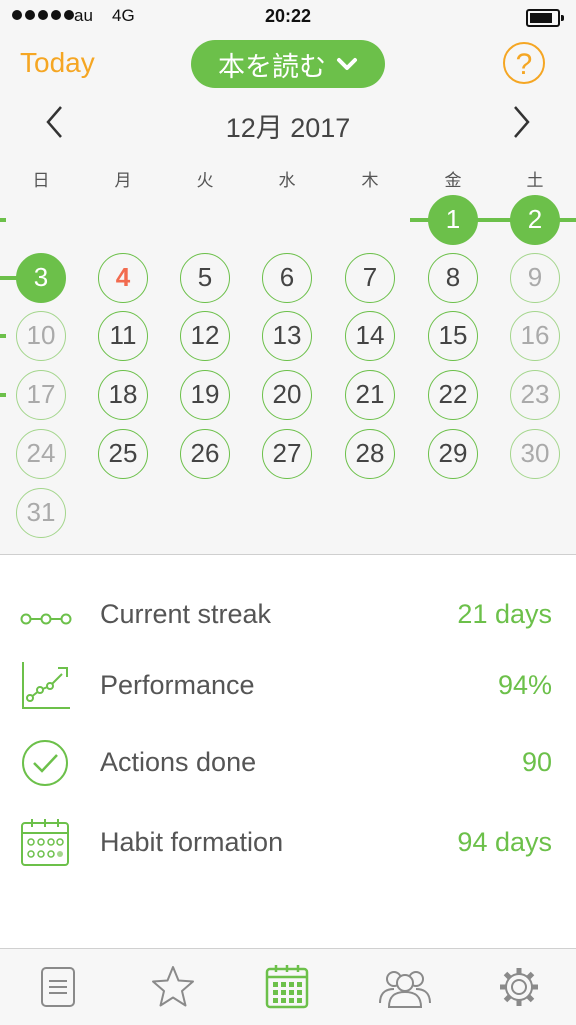 The image size is (576, 1025). Describe the element at coordinates (45, 842) in the screenshot. I see `calendar-grid-icon` at that location.